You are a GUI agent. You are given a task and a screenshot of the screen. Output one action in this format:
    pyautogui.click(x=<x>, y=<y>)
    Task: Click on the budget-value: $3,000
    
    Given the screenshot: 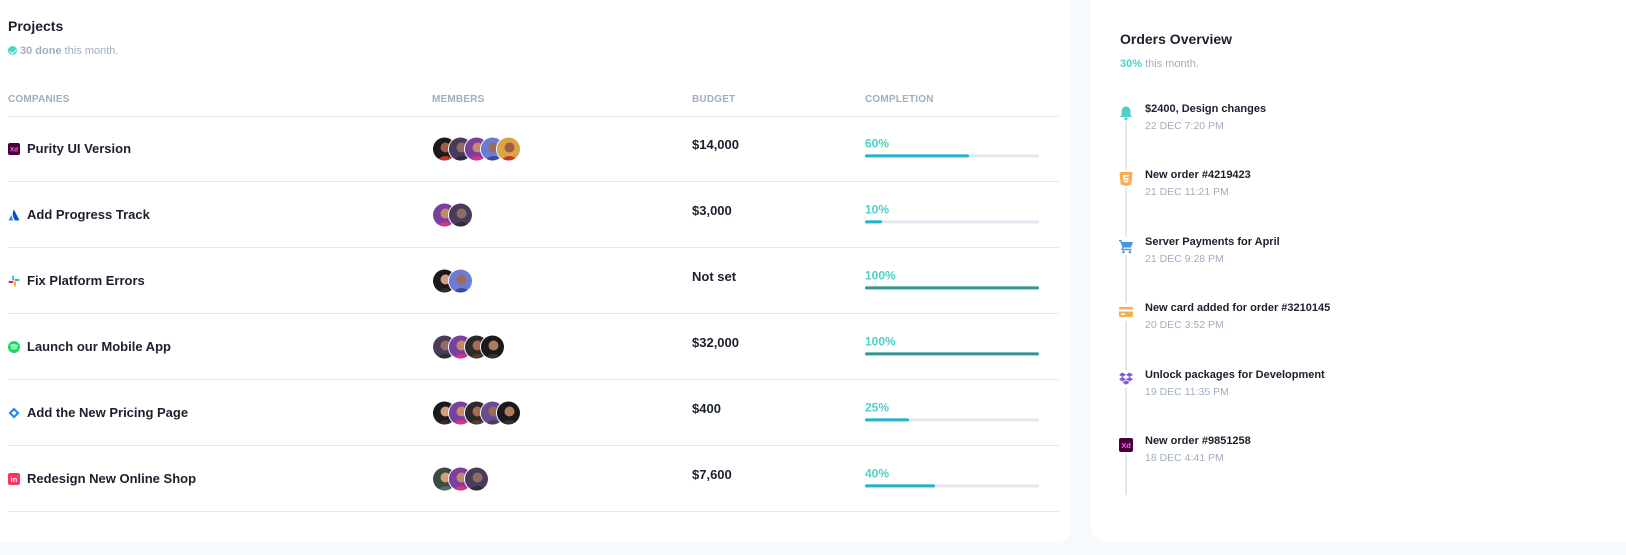 What is the action you would take?
    pyautogui.click(x=712, y=210)
    